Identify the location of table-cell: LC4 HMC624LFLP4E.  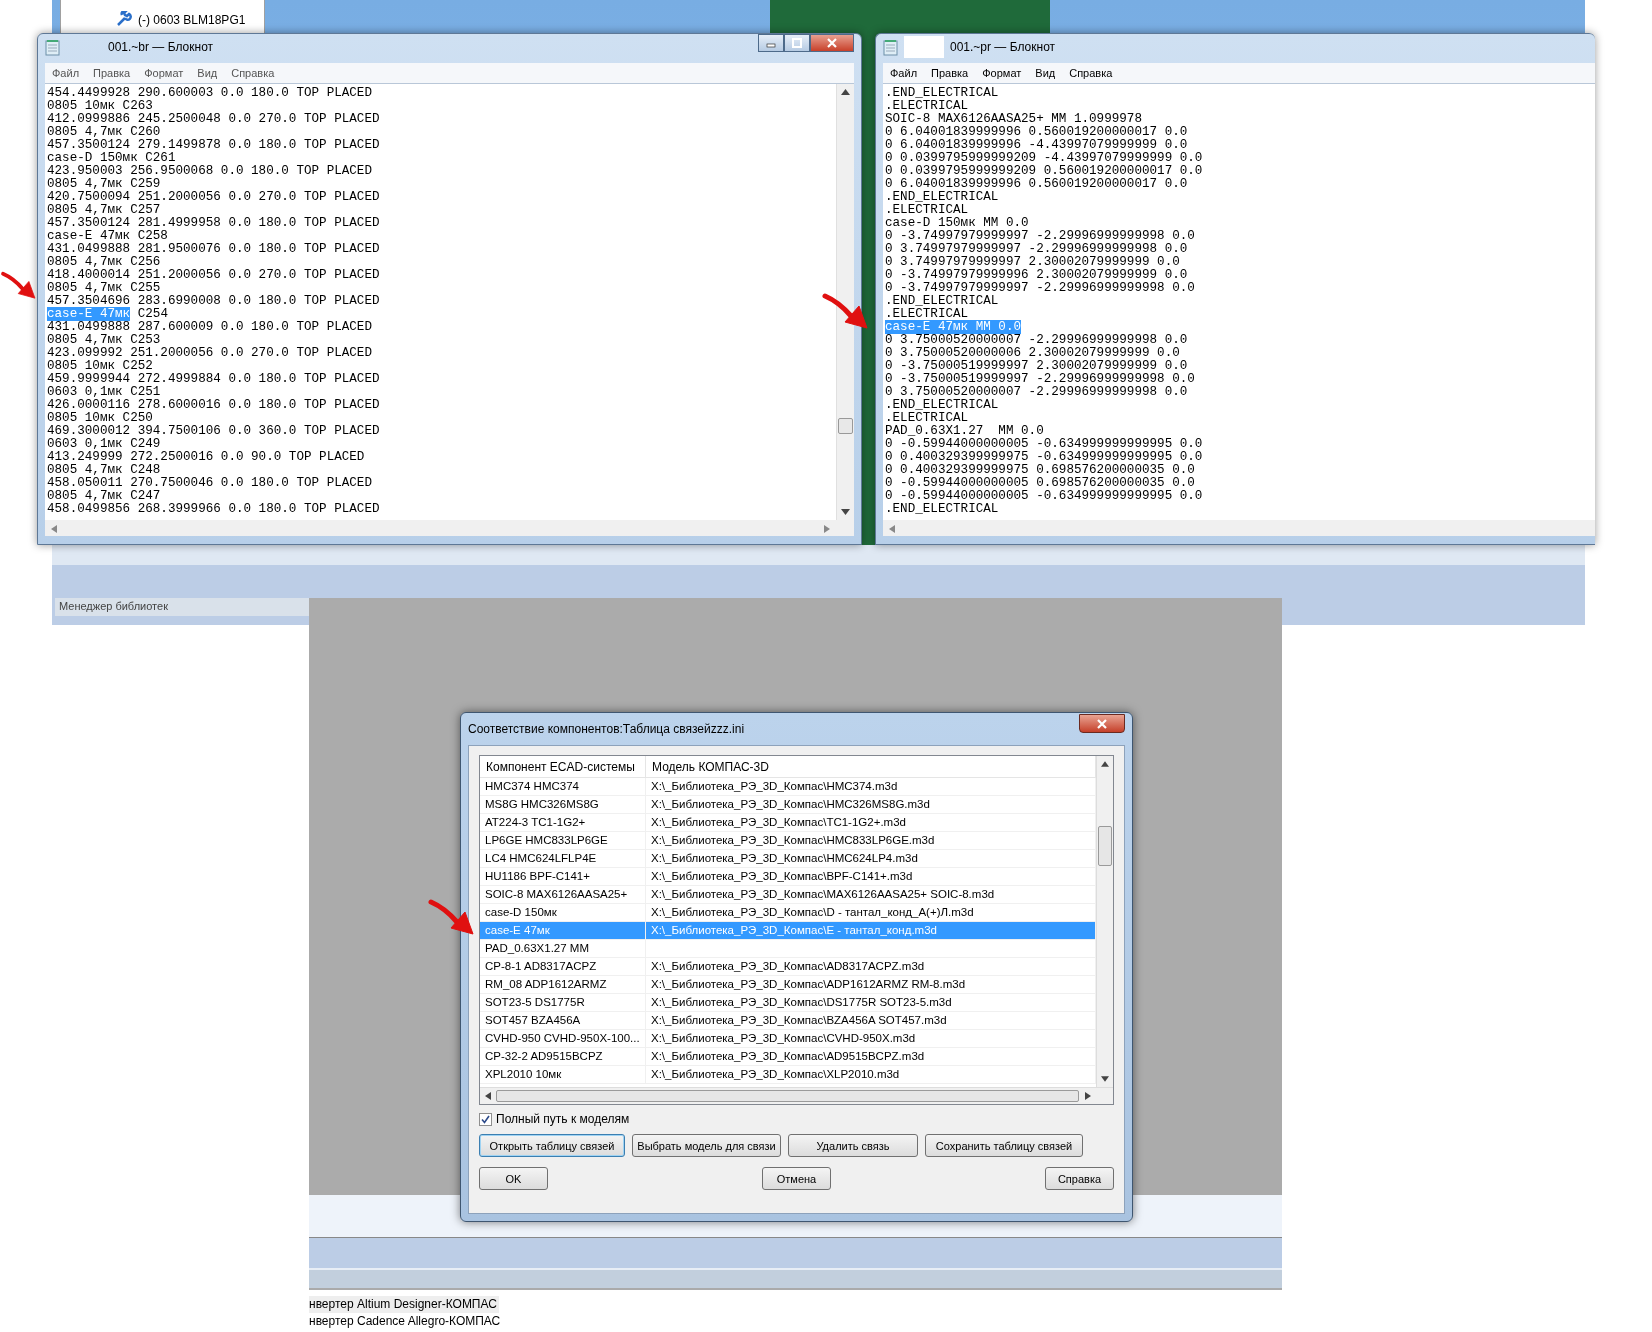
(563, 858).